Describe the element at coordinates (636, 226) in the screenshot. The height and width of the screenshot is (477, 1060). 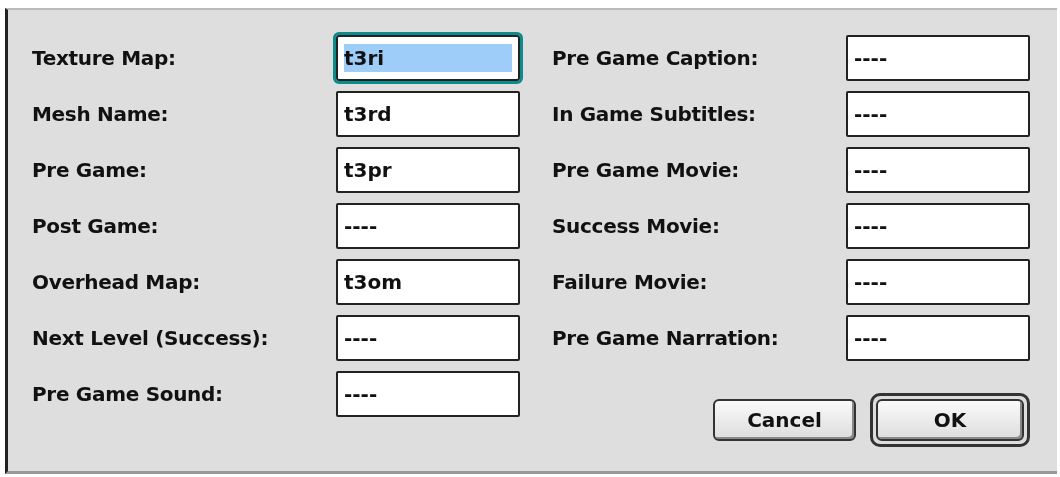
I see `field-label: Success Movie:` at that location.